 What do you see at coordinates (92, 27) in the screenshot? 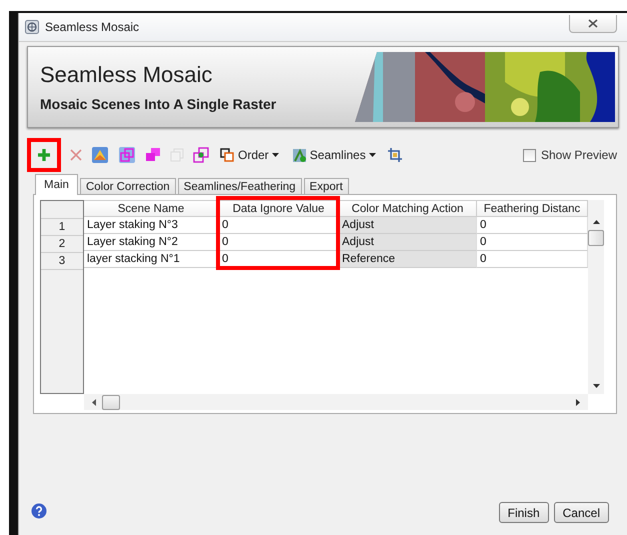
I see `window-title: Seamless Mosaic` at bounding box center [92, 27].